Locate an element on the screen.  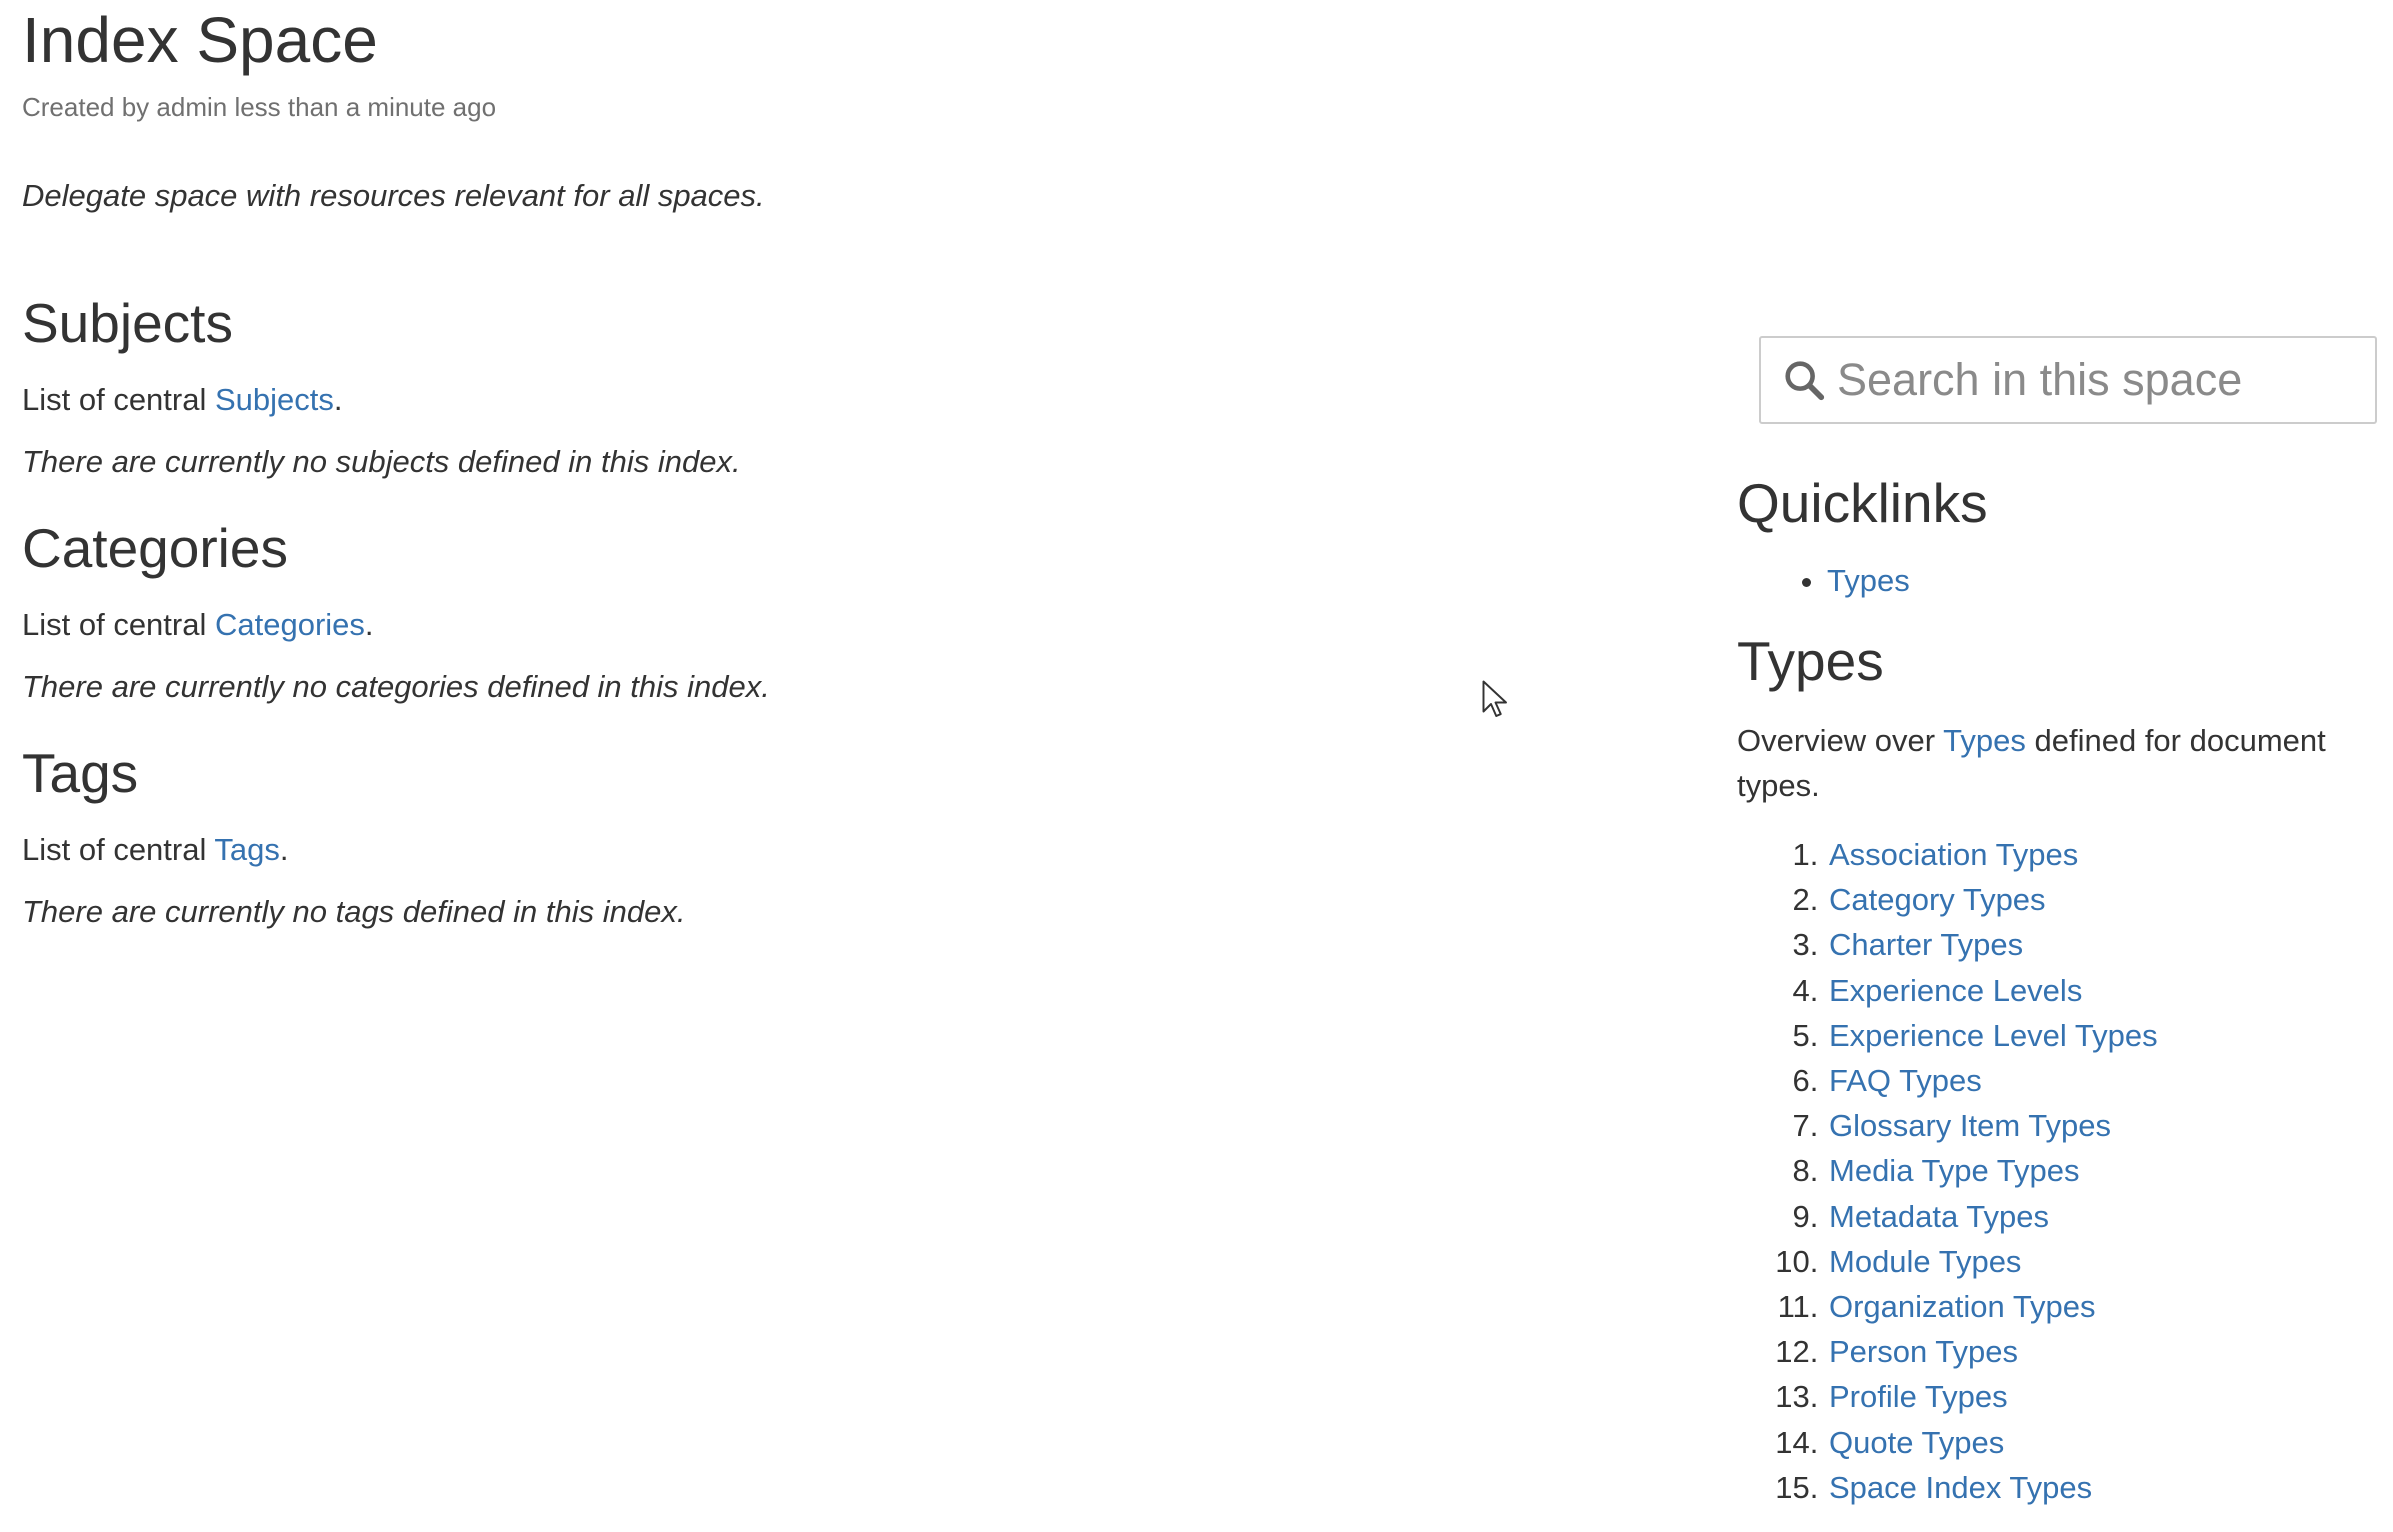
tags-link: Tags is located at coordinates (246, 849).